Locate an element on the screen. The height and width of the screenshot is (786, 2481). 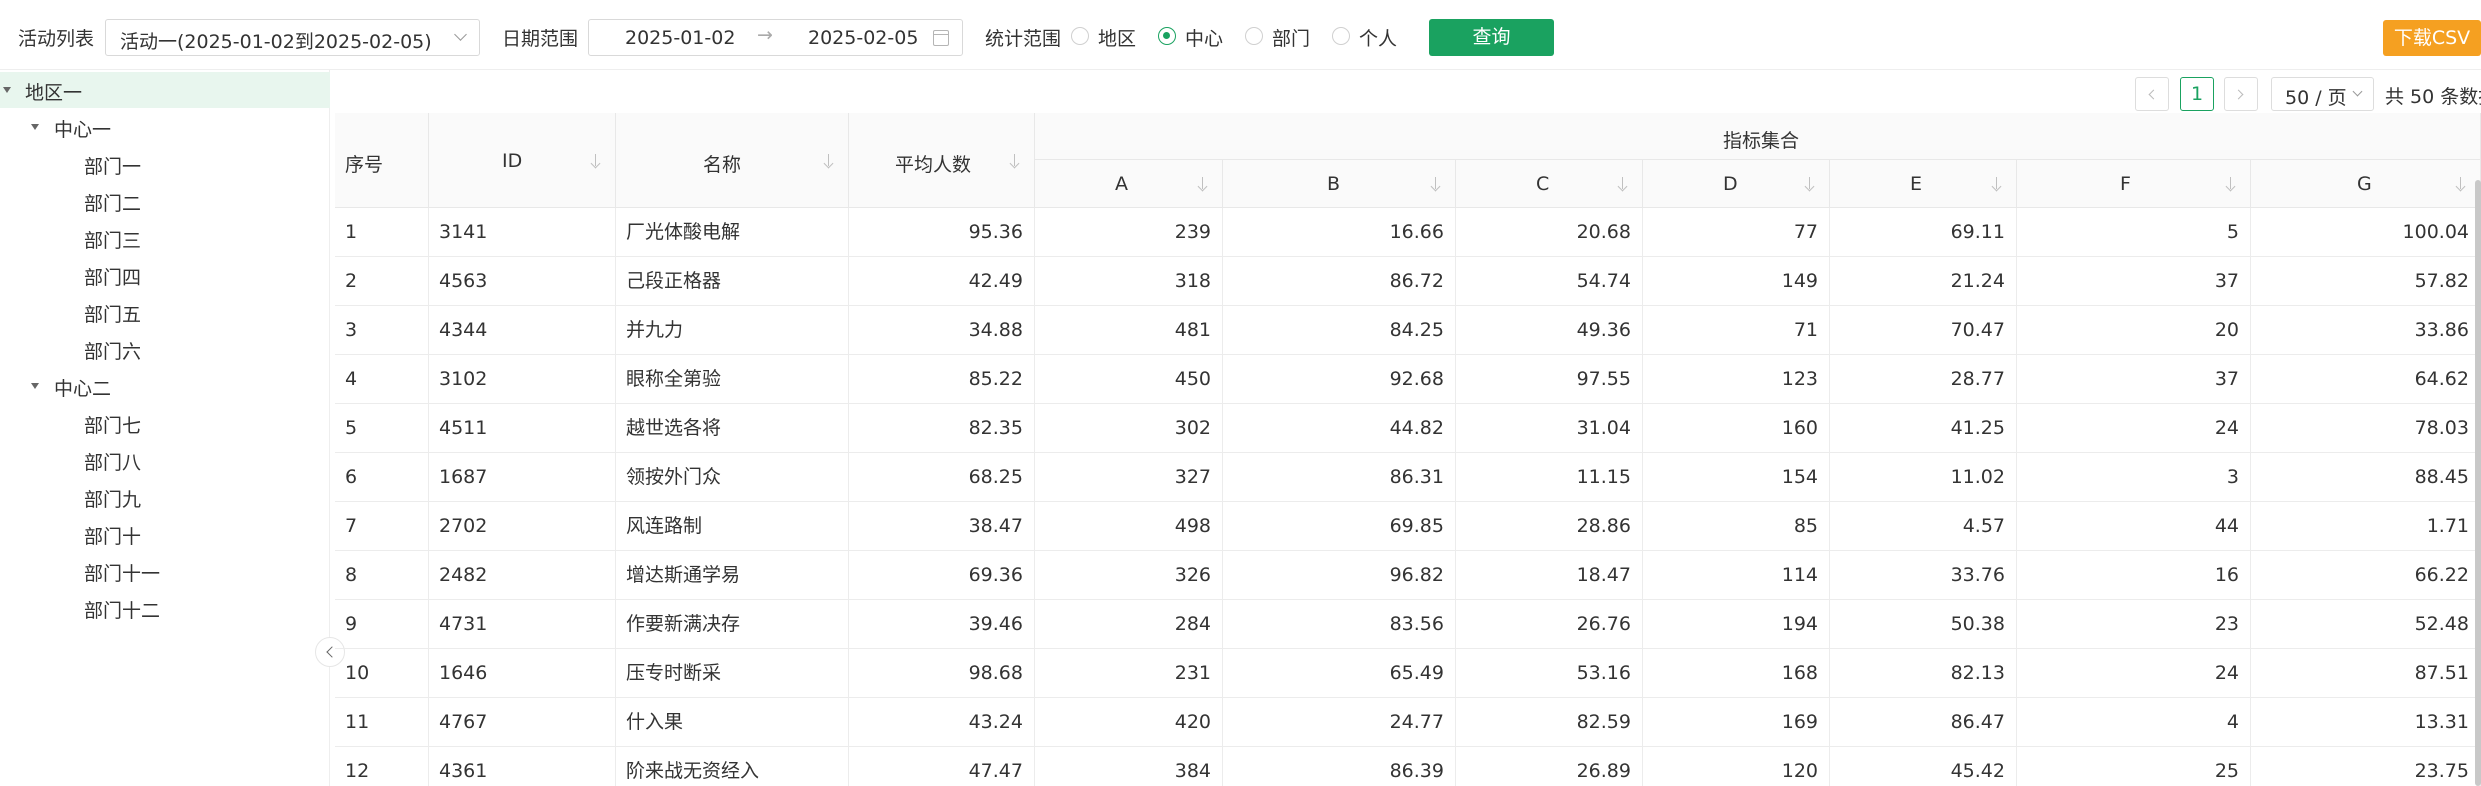
table-cell: 53.16 is located at coordinates (1549, 673).